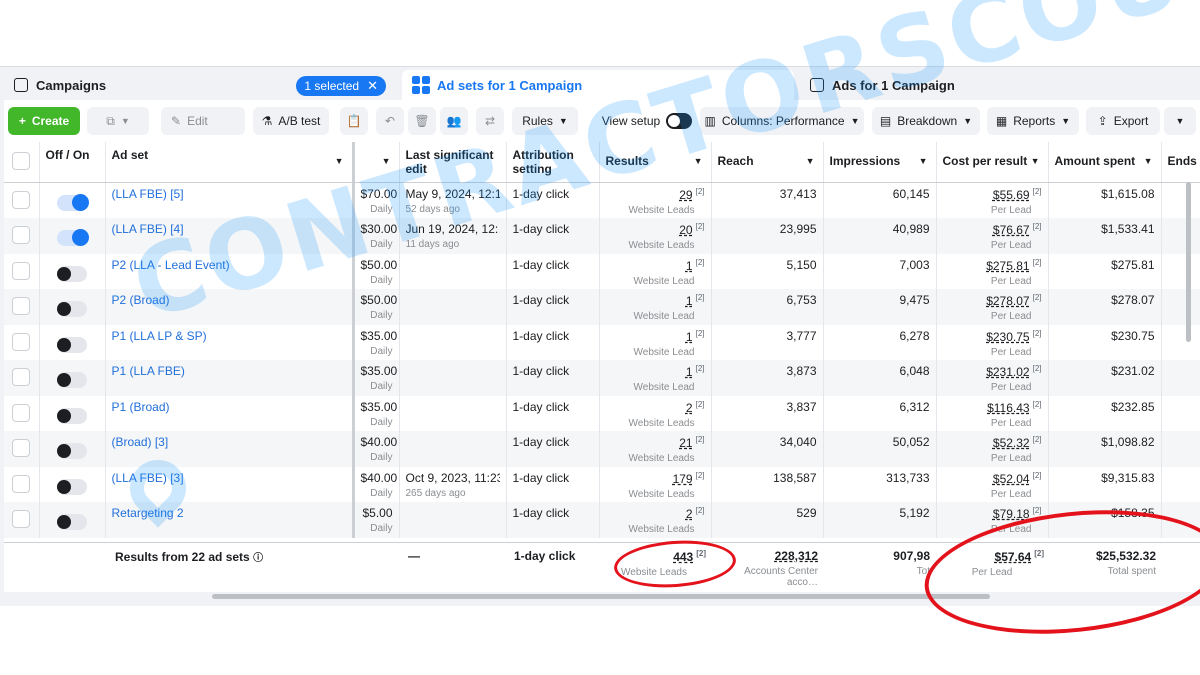  Describe the element at coordinates (992, 162) in the screenshot. I see `cpr-header: Cost per result ▼` at that location.